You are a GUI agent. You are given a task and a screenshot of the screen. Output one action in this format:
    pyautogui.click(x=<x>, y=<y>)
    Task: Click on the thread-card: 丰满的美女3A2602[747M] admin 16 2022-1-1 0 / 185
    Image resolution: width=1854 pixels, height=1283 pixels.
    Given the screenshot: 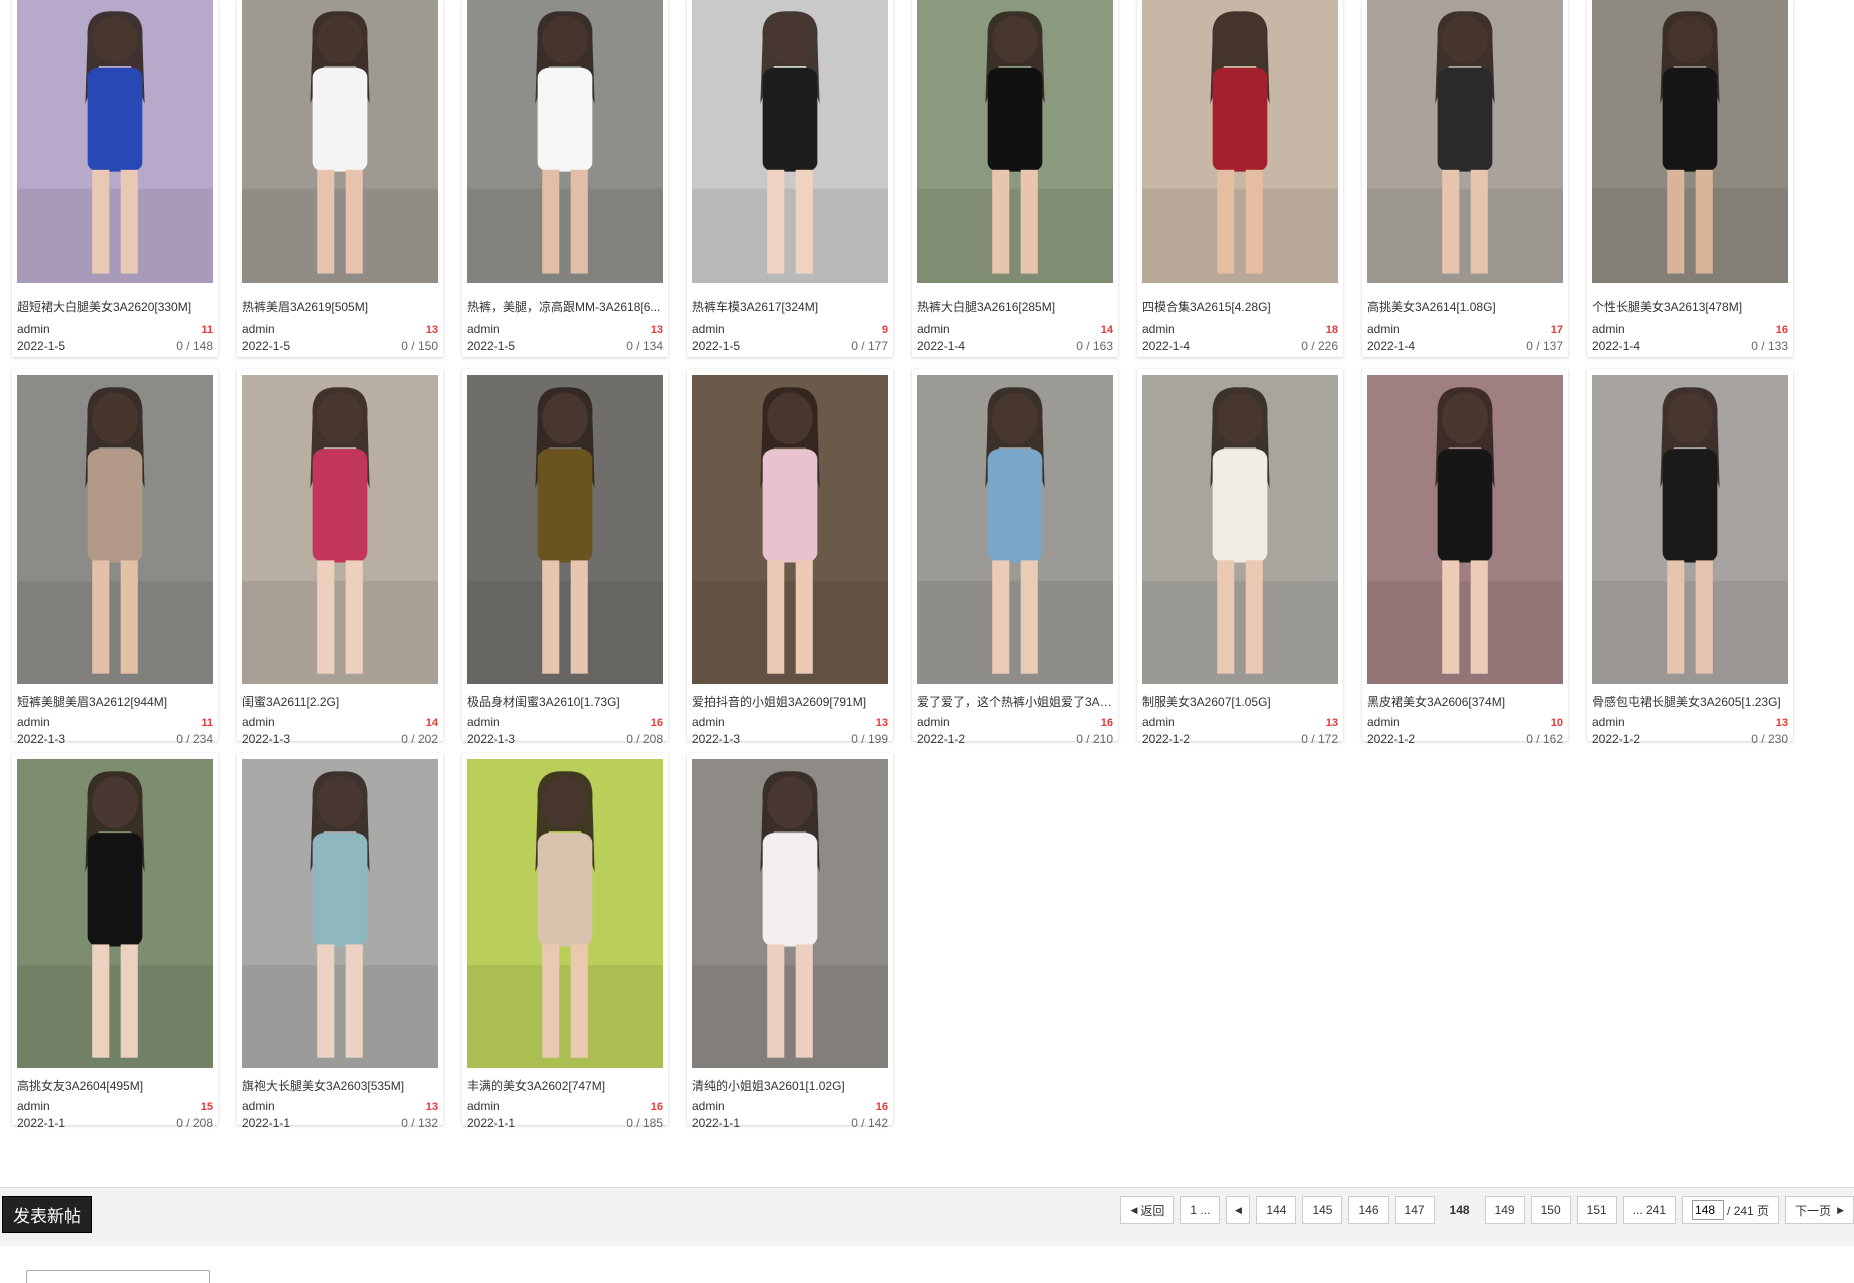 What is the action you would take?
    pyautogui.click(x=565, y=941)
    